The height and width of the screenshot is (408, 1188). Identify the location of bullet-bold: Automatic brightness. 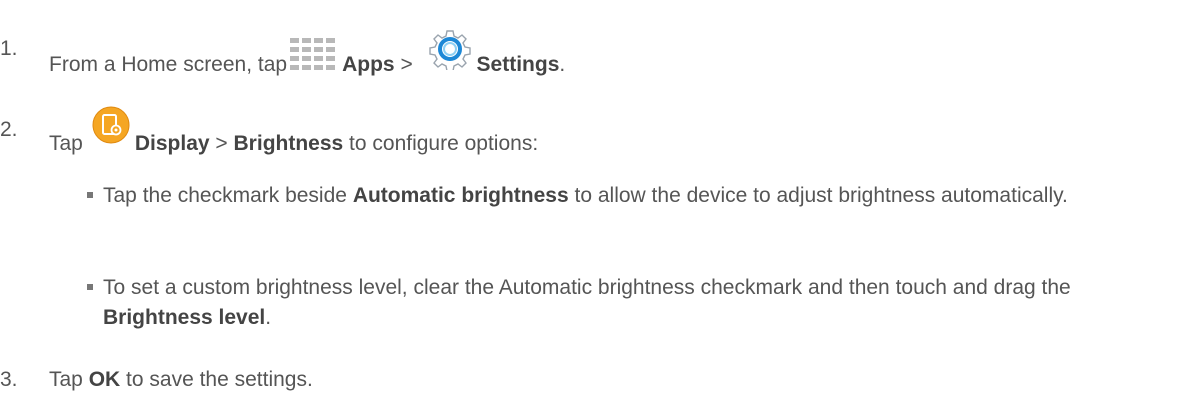
(460, 195).